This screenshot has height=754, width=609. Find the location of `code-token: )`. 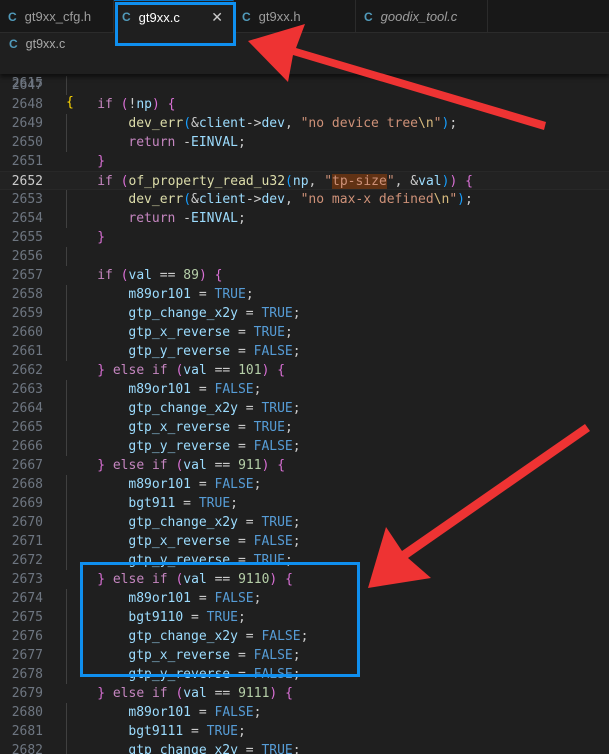

code-token: ) is located at coordinates (202, 275).